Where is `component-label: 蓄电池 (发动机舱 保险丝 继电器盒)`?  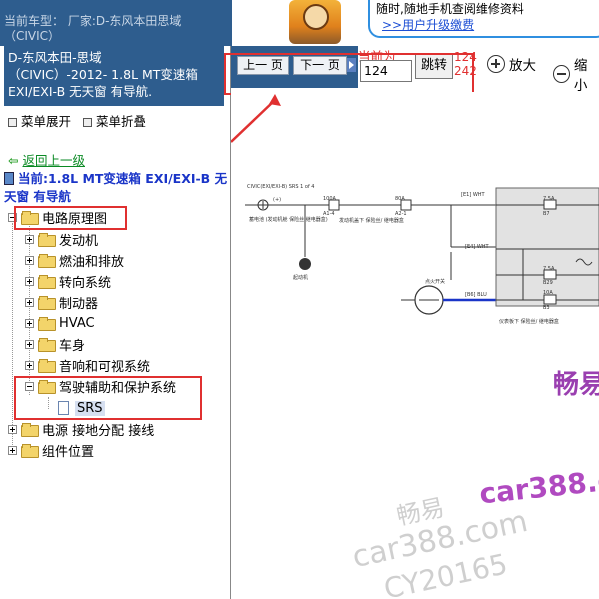 component-label: 蓄电池 (发动机舱 保险丝 继电器盒) is located at coordinates (288, 220).